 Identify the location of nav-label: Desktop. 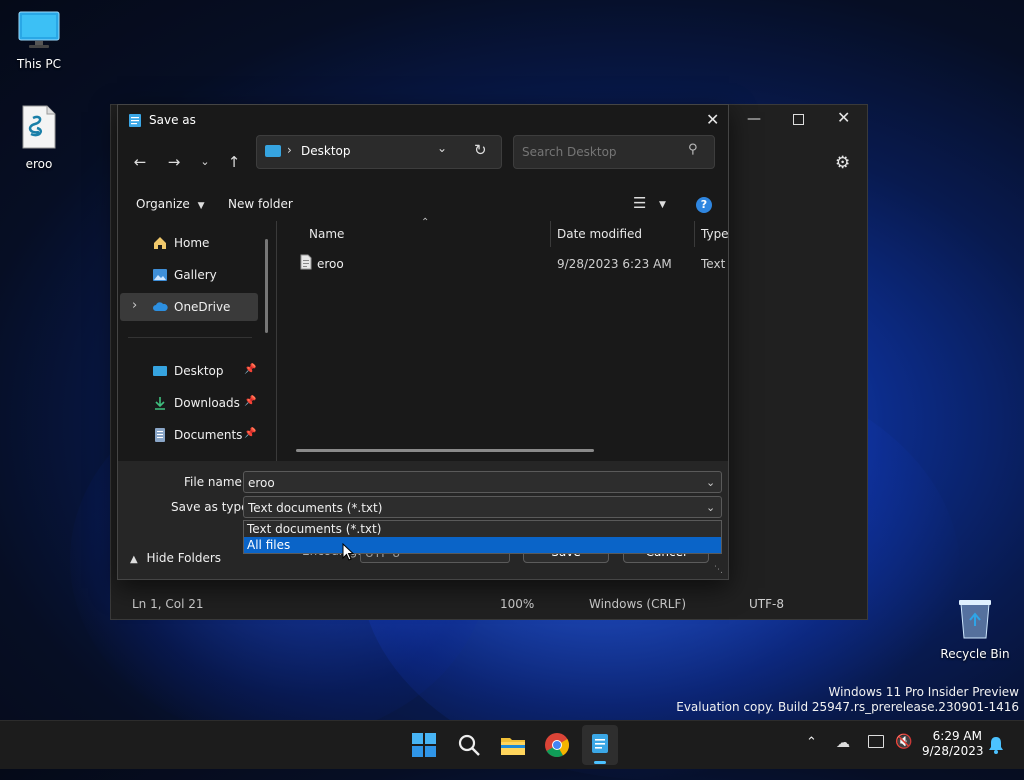
(199, 371).